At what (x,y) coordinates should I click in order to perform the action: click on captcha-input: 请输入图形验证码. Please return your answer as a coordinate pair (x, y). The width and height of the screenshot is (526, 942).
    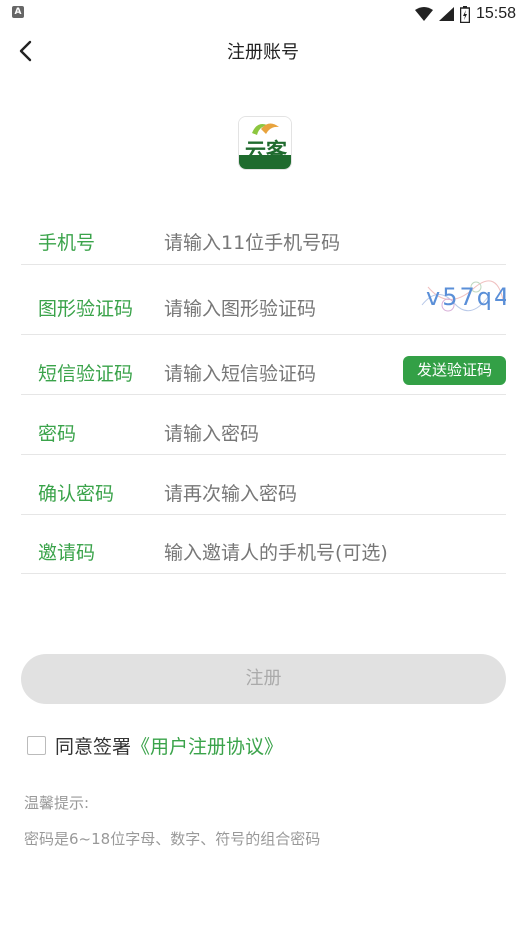
    Looking at the image, I should click on (289, 307).